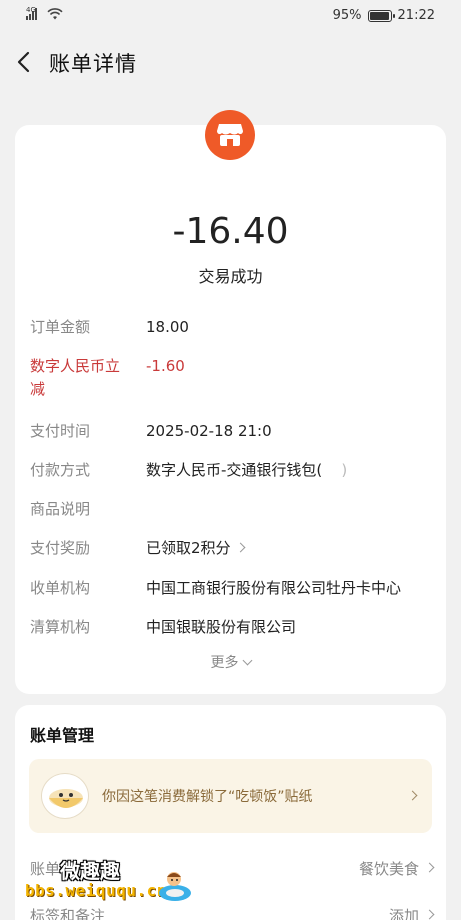  What do you see at coordinates (60, 327) in the screenshot?
I see `detail-label: 订单金额` at bounding box center [60, 327].